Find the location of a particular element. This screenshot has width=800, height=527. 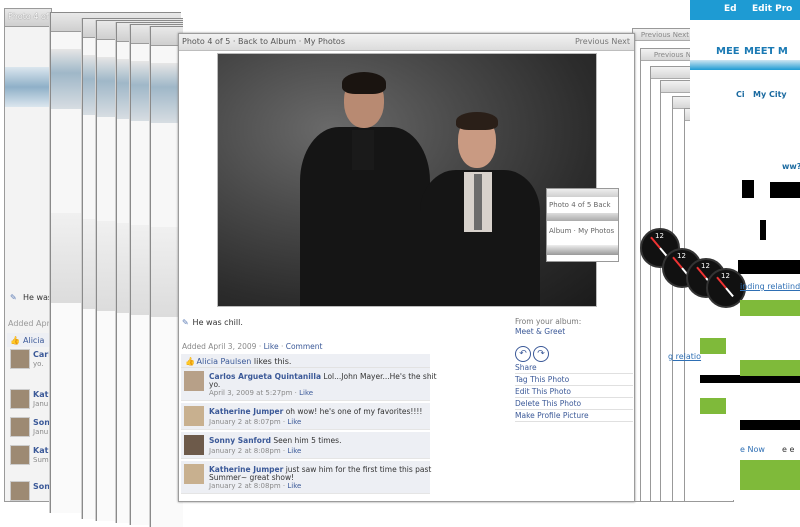

tag-photo-link: Tag This Photo is located at coordinates (574, 380).